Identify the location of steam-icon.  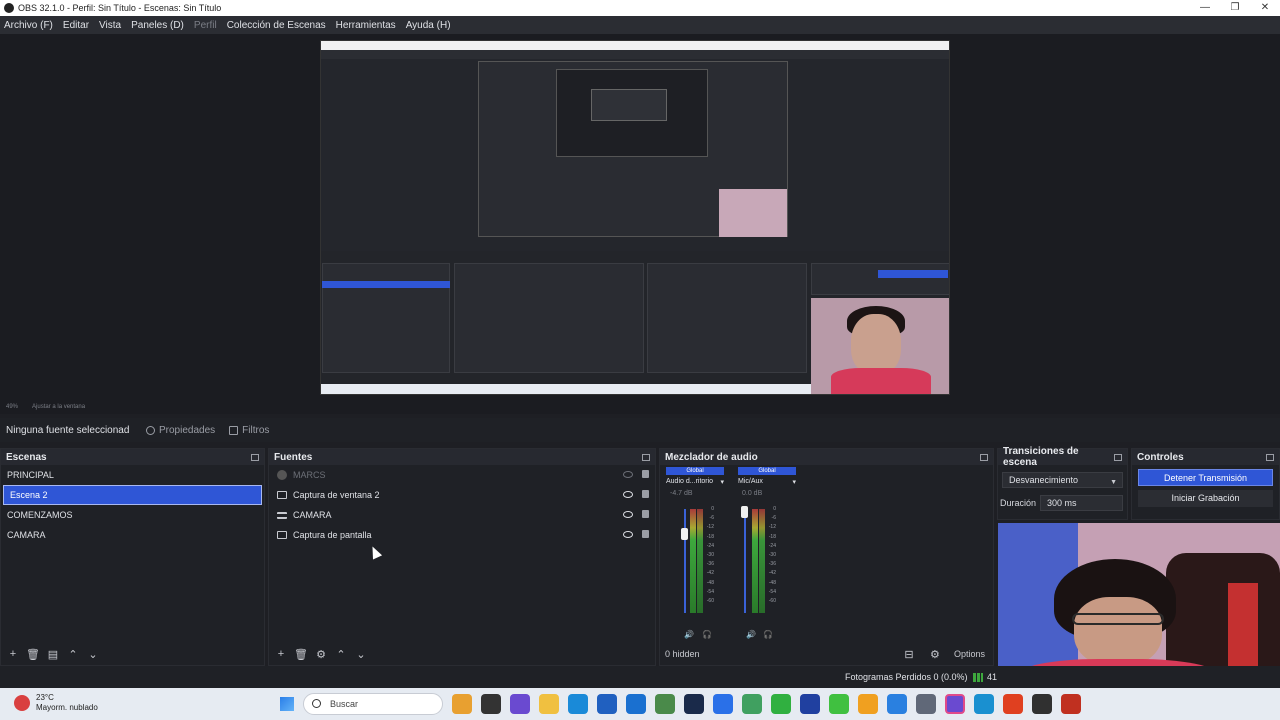
(694, 704).